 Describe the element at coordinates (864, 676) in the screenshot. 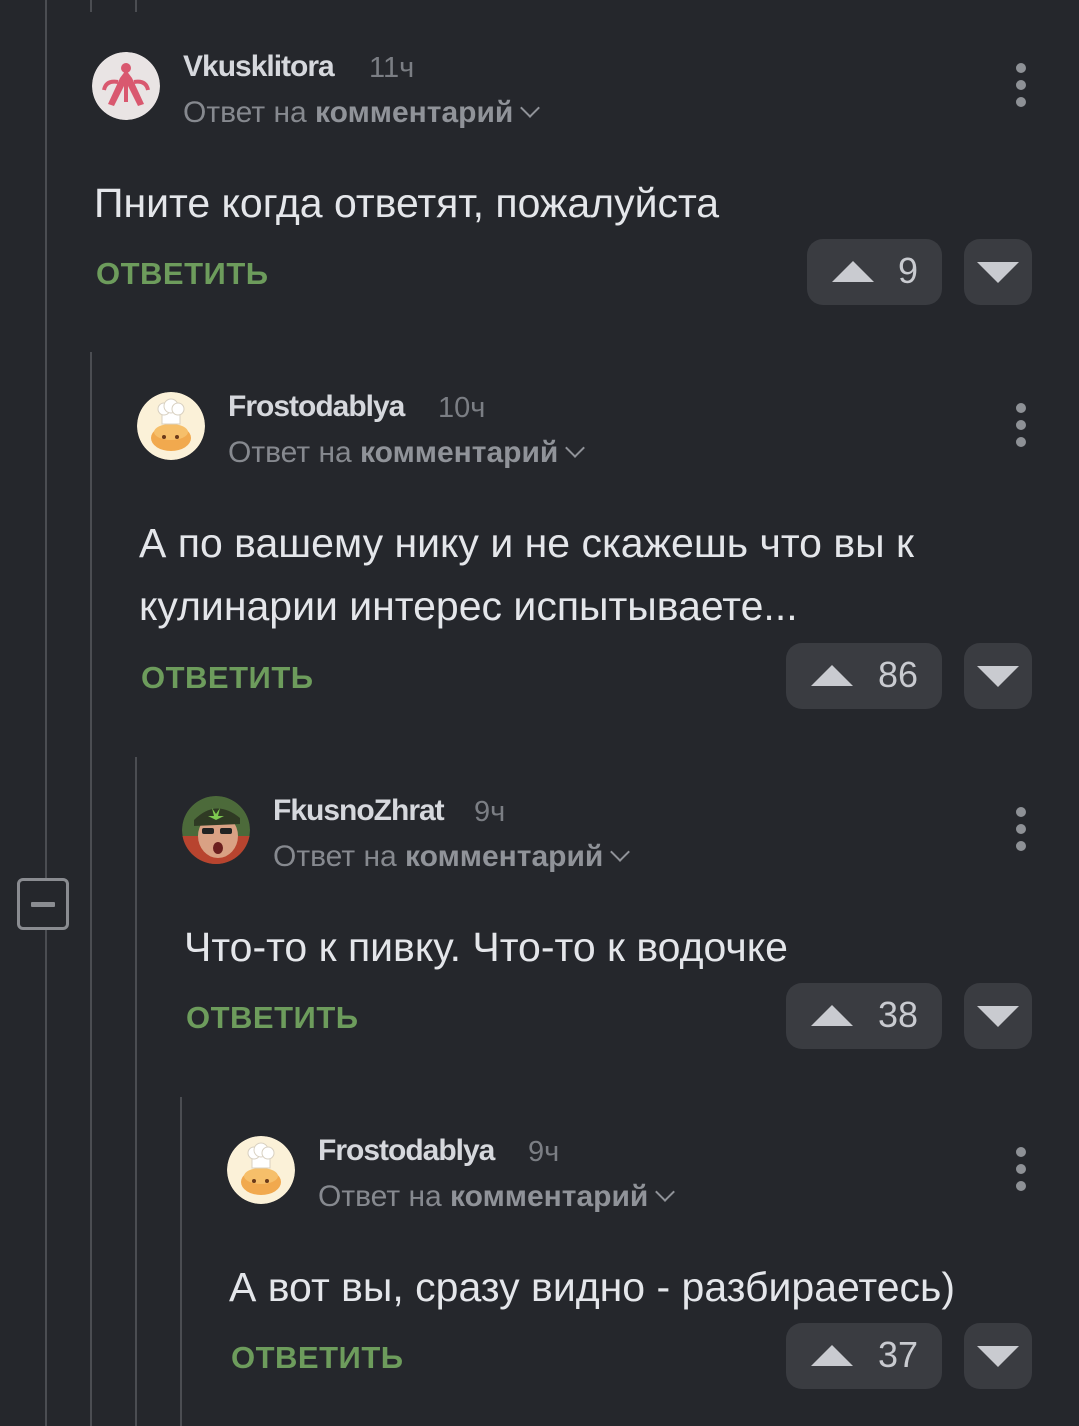

I see `upvote-button: 86` at that location.